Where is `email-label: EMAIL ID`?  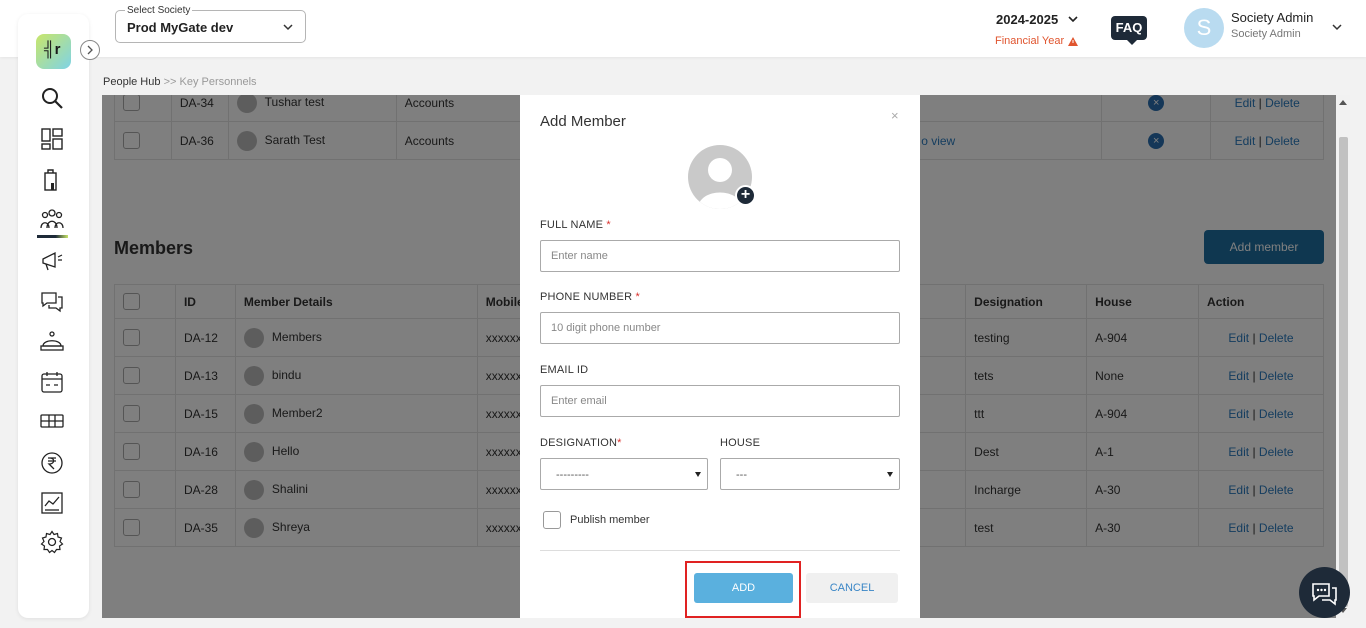 email-label: EMAIL ID is located at coordinates (564, 370).